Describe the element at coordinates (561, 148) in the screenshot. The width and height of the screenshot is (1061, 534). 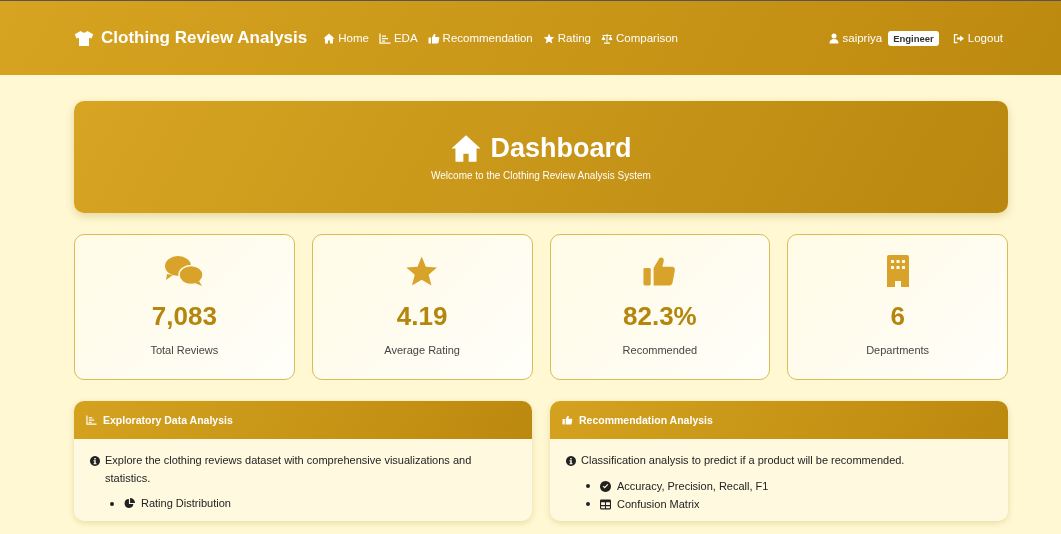
I see `page-title: Dashboard` at that location.